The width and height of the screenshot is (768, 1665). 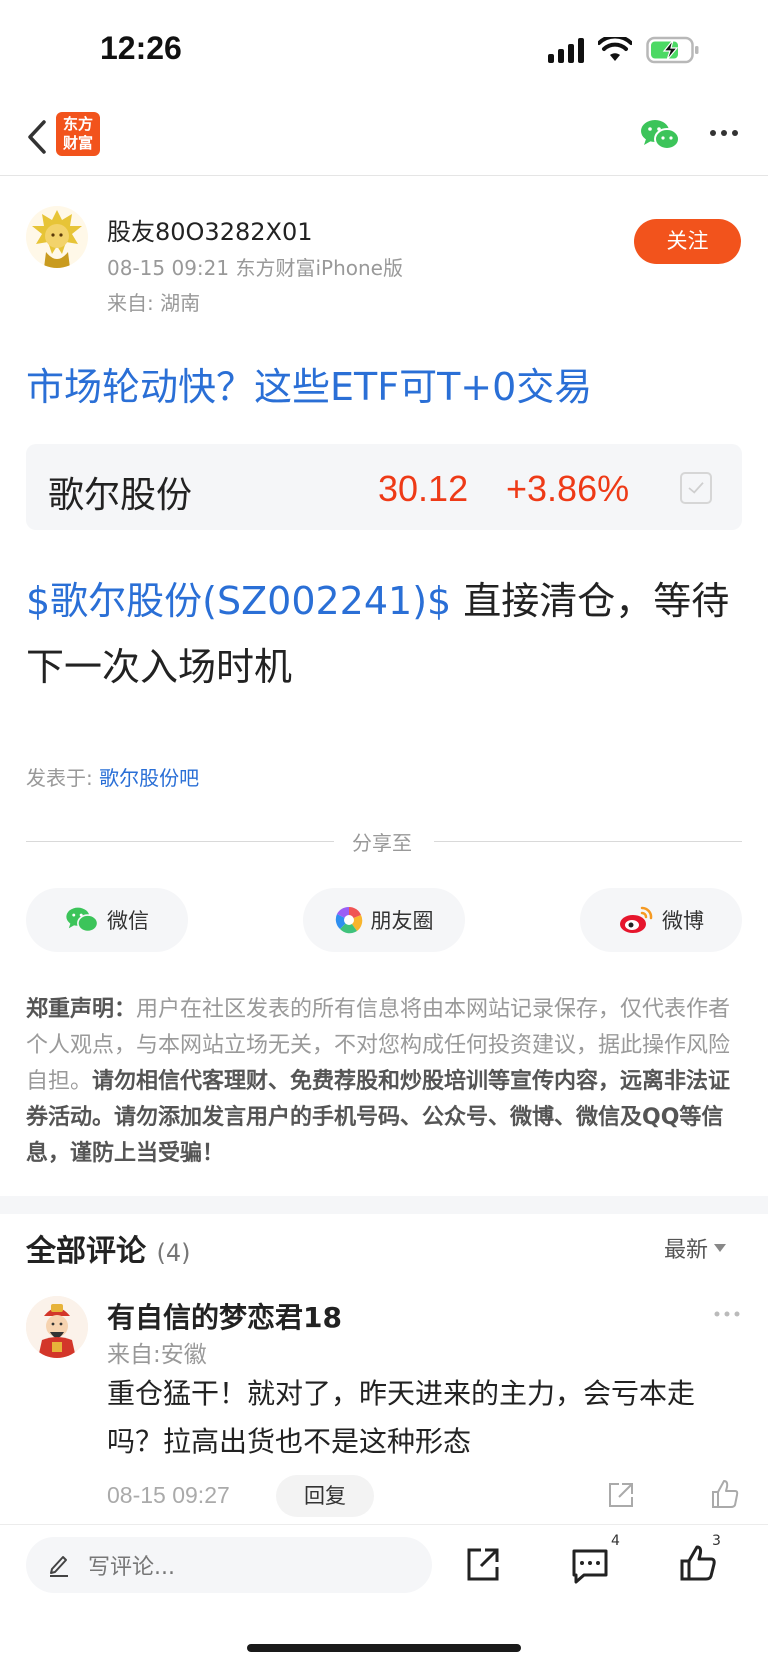 What do you see at coordinates (724, 133) in the screenshot?
I see `more-icon` at bounding box center [724, 133].